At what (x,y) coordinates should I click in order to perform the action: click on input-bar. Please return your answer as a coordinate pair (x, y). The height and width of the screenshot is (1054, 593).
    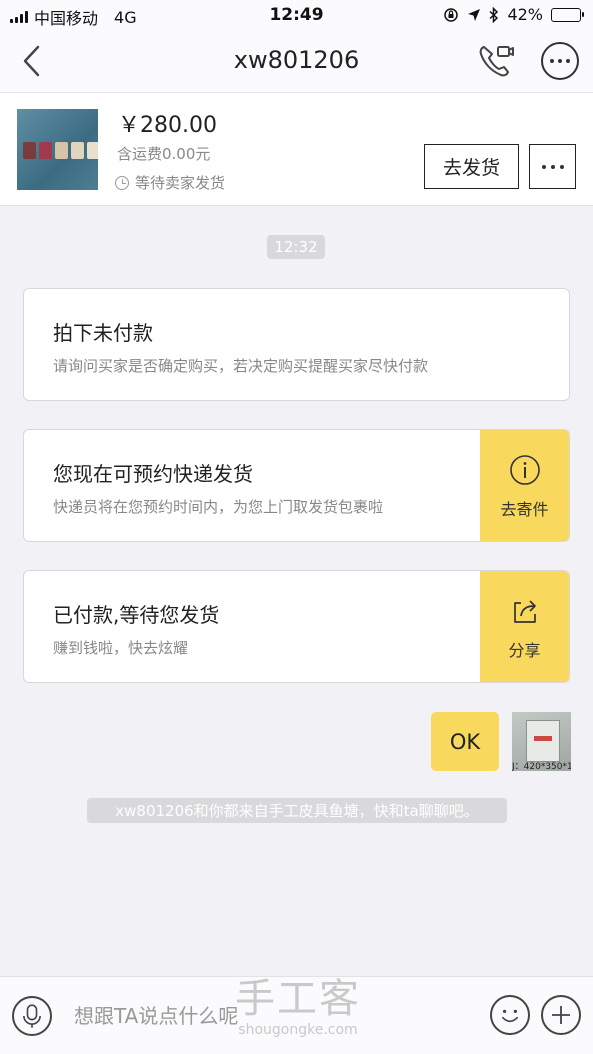
    Looking at the image, I should click on (296, 1015).